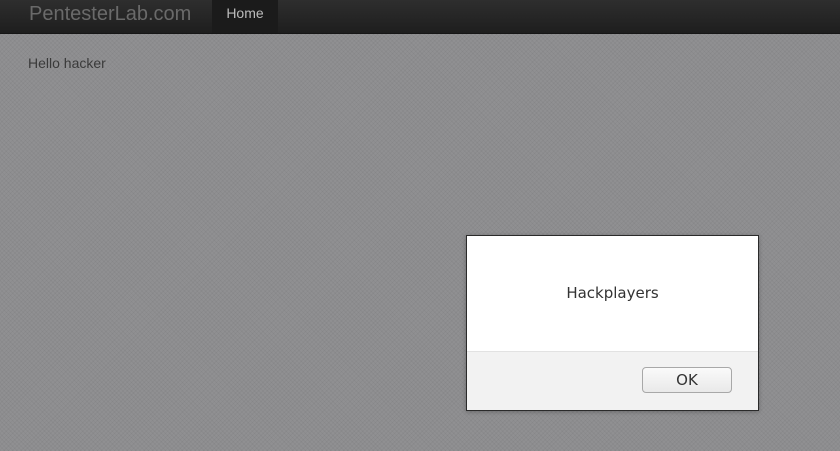  I want to click on top-navbar: PentesterLab.com Home, so click(420, 17).